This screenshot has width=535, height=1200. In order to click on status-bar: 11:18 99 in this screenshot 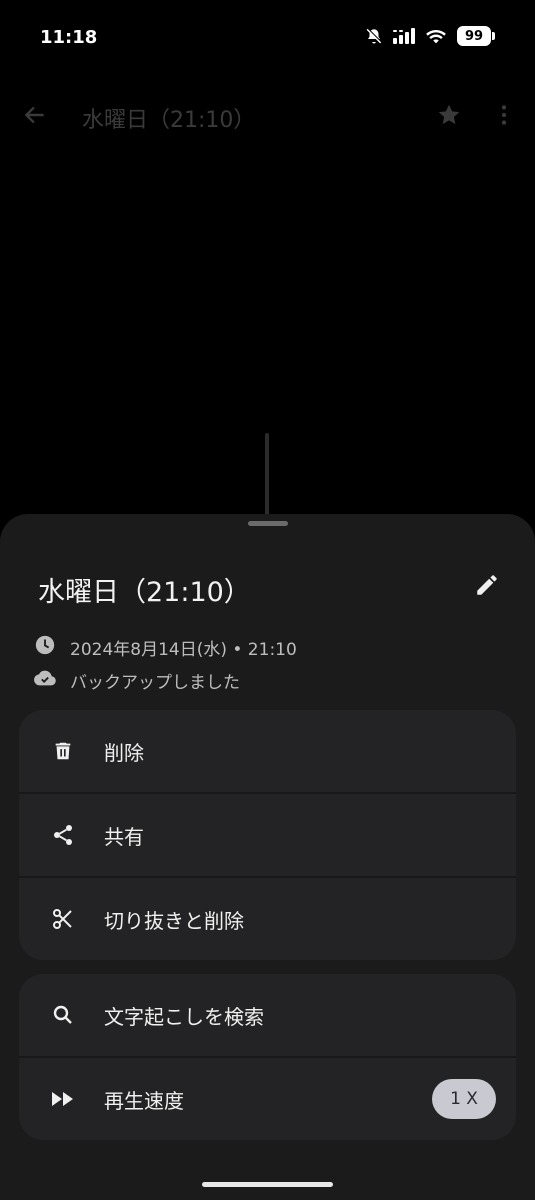, I will do `click(267, 38)`.